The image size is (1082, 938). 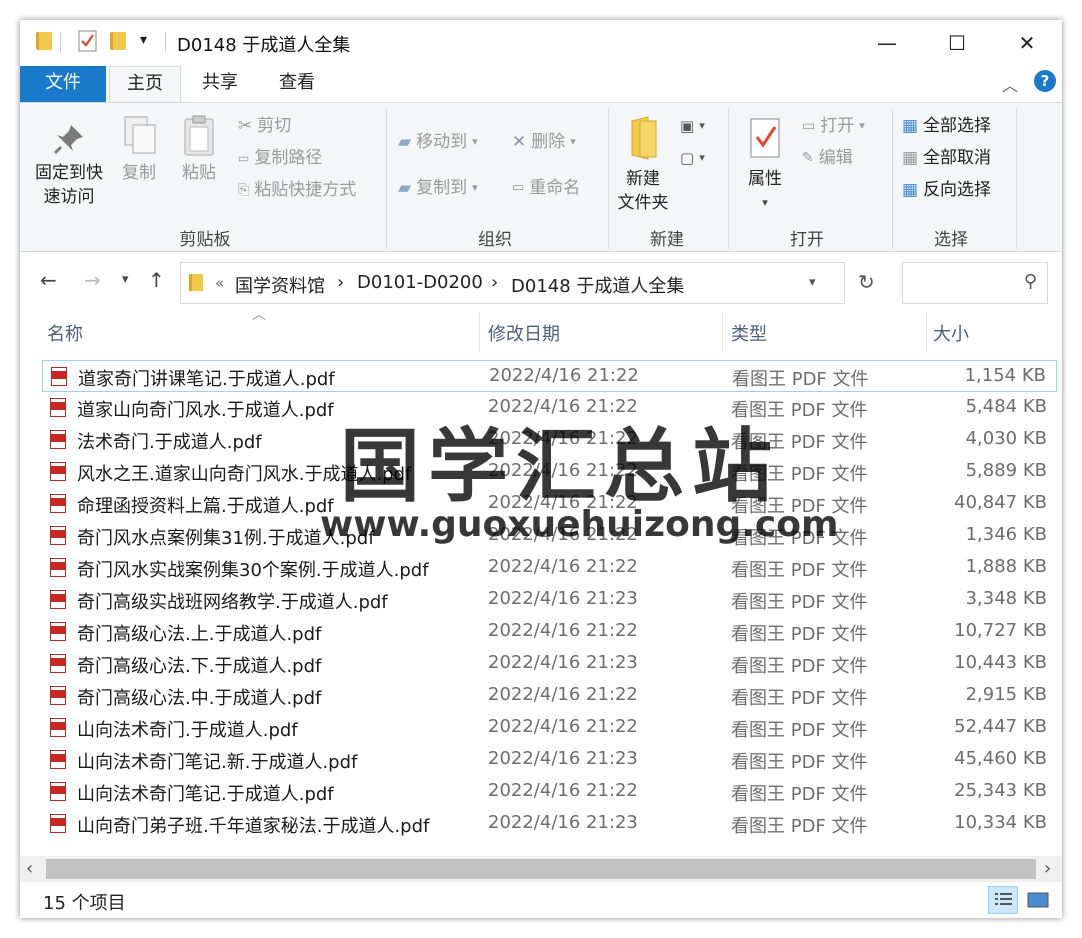 I want to click on horizontal-scrollbar: ‹ ›, so click(x=541, y=869).